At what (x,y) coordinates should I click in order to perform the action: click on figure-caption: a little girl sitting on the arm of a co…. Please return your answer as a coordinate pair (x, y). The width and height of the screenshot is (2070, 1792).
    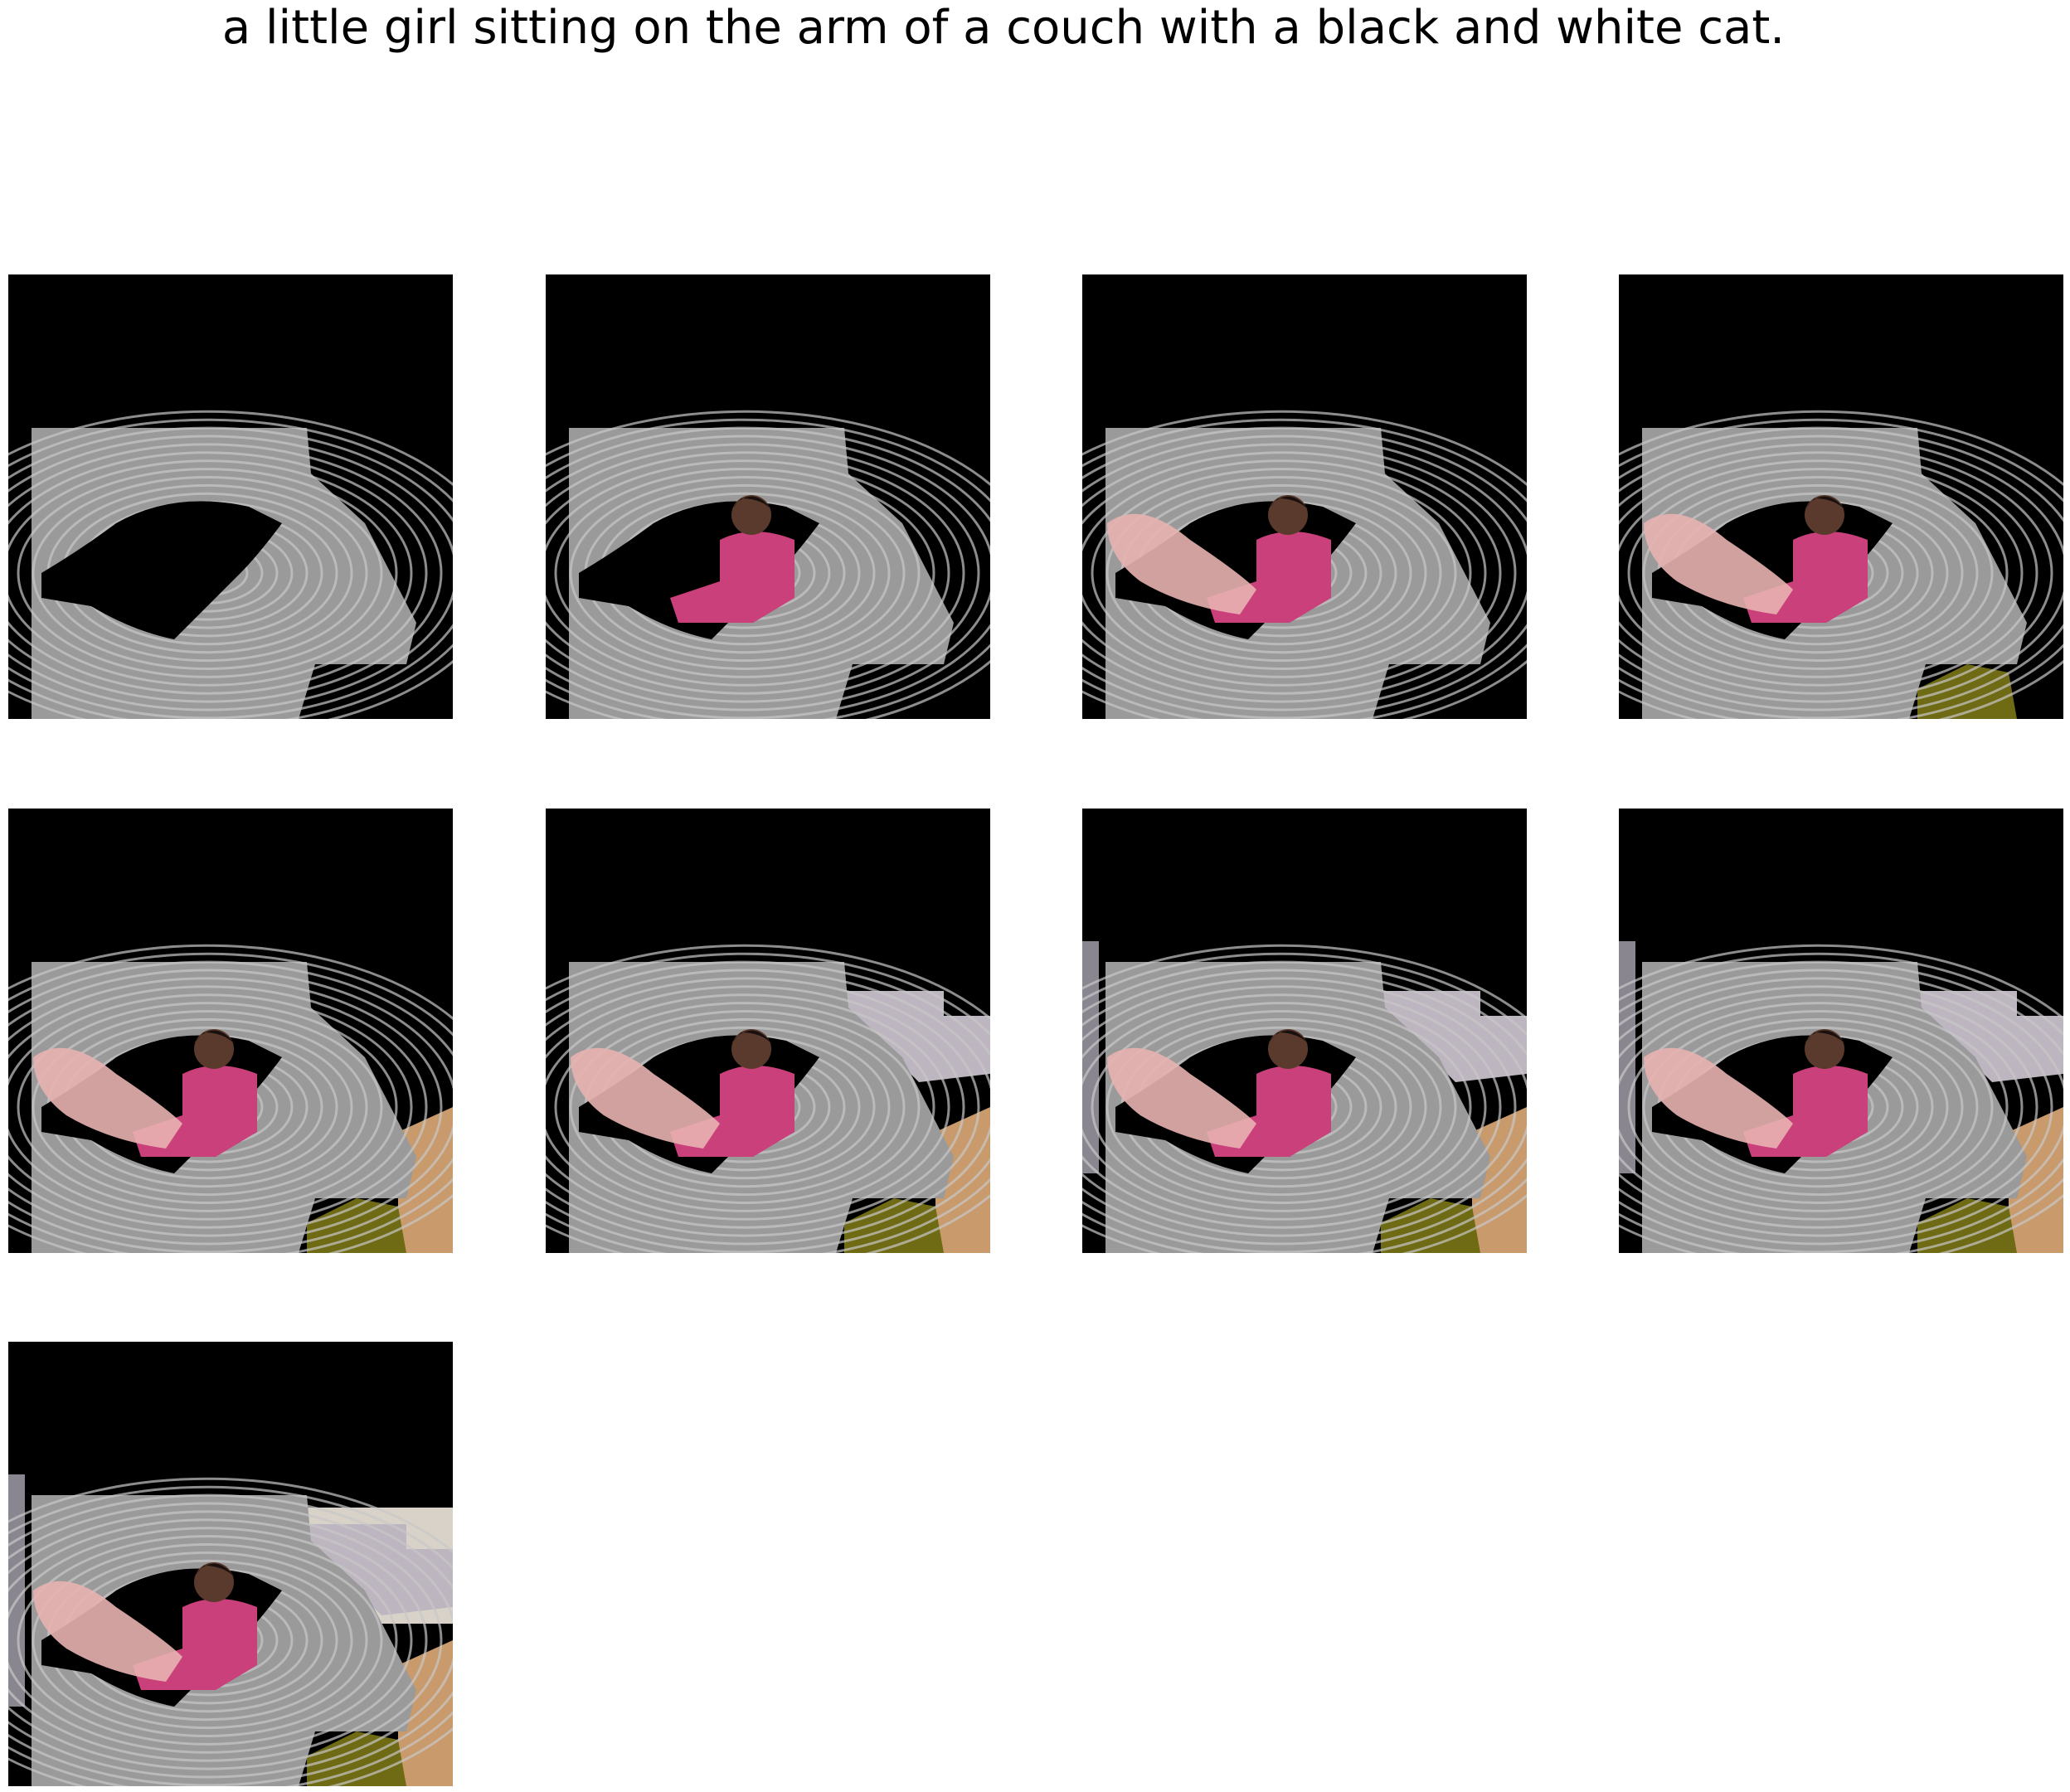
    Looking at the image, I should click on (1004, 28).